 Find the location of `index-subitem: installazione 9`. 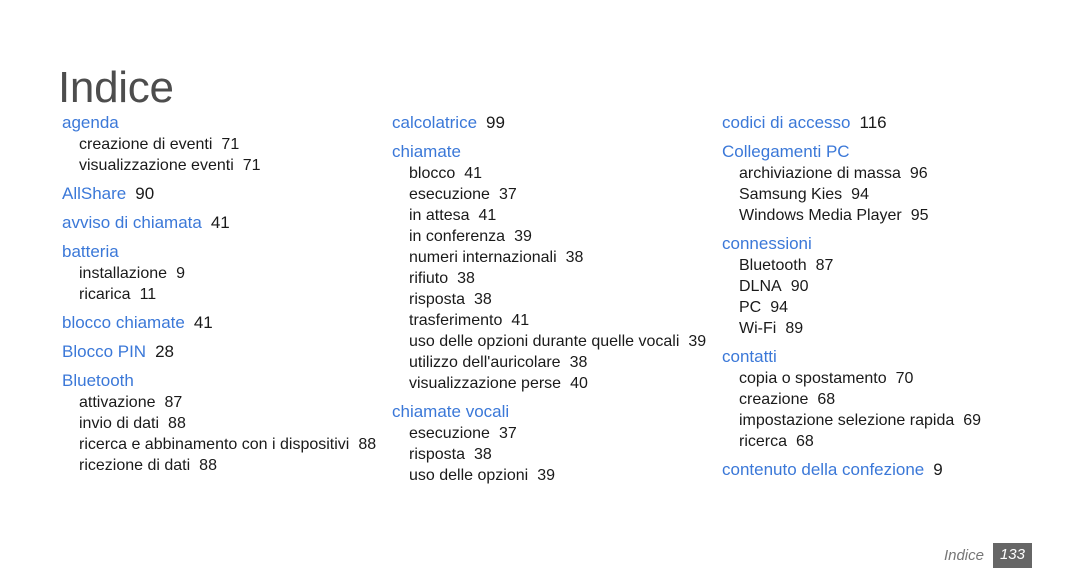

index-subitem: installazione 9 is located at coordinates (222, 273).